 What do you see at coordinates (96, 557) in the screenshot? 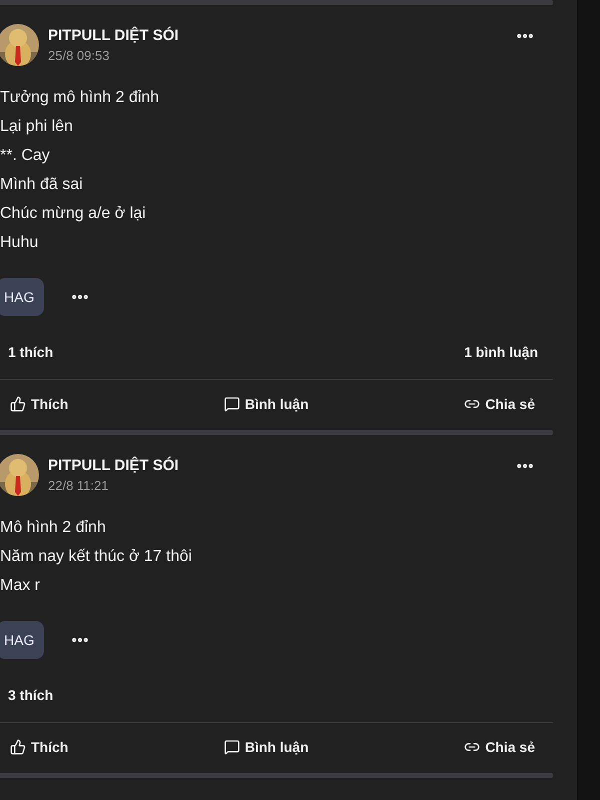
I see `post-text-line: Năm nay kết thúc ở 17 thôi` at bounding box center [96, 557].